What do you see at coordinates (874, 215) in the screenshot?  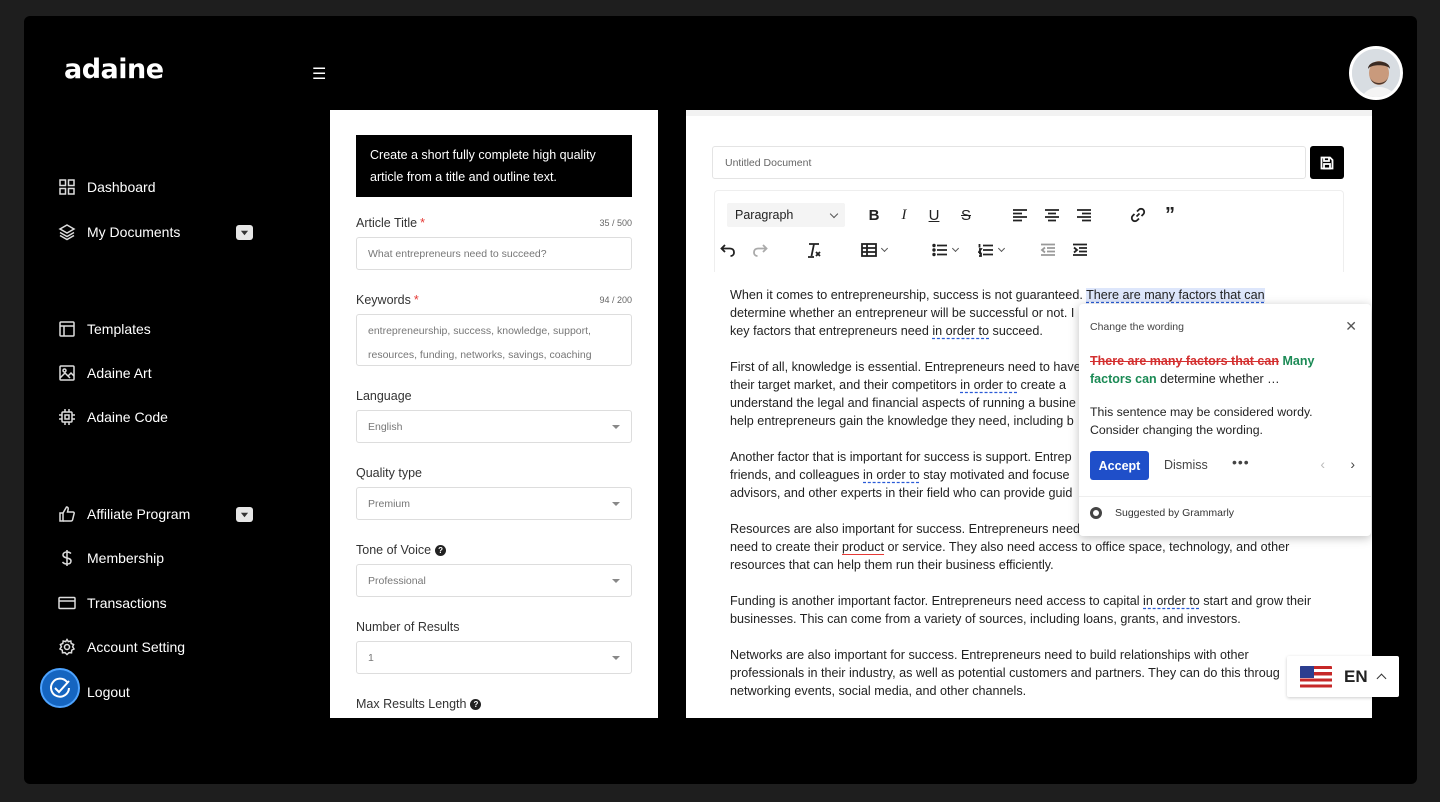 I see `bold-button: B` at bounding box center [874, 215].